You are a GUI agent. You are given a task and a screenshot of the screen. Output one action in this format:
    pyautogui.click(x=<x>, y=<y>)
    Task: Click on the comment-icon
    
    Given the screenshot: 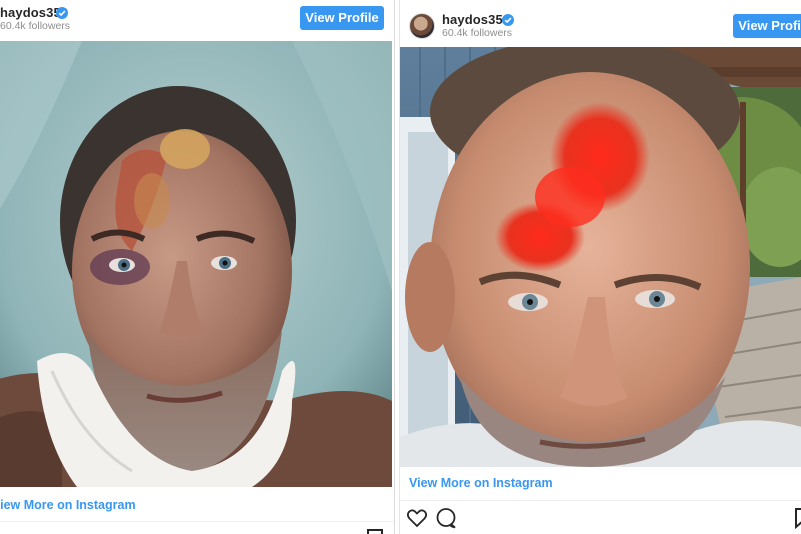 What is the action you would take?
    pyautogui.click(x=446, y=518)
    